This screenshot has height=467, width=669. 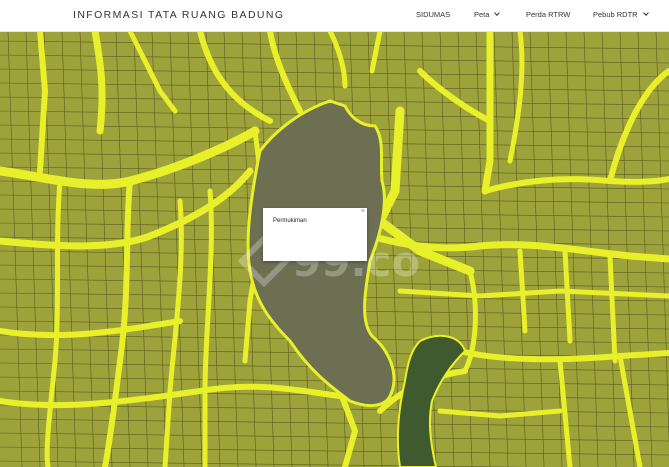 I want to click on nav-peta-label: Peta, so click(x=482, y=14).